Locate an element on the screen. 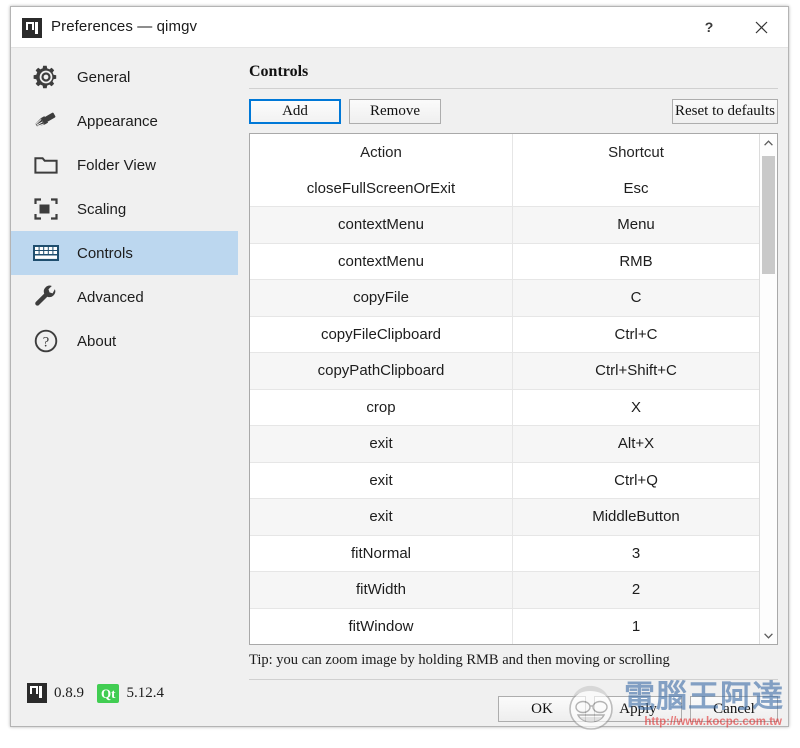 The height and width of the screenshot is (748, 800). table-row: fitWidth 2 is located at coordinates (504, 590).